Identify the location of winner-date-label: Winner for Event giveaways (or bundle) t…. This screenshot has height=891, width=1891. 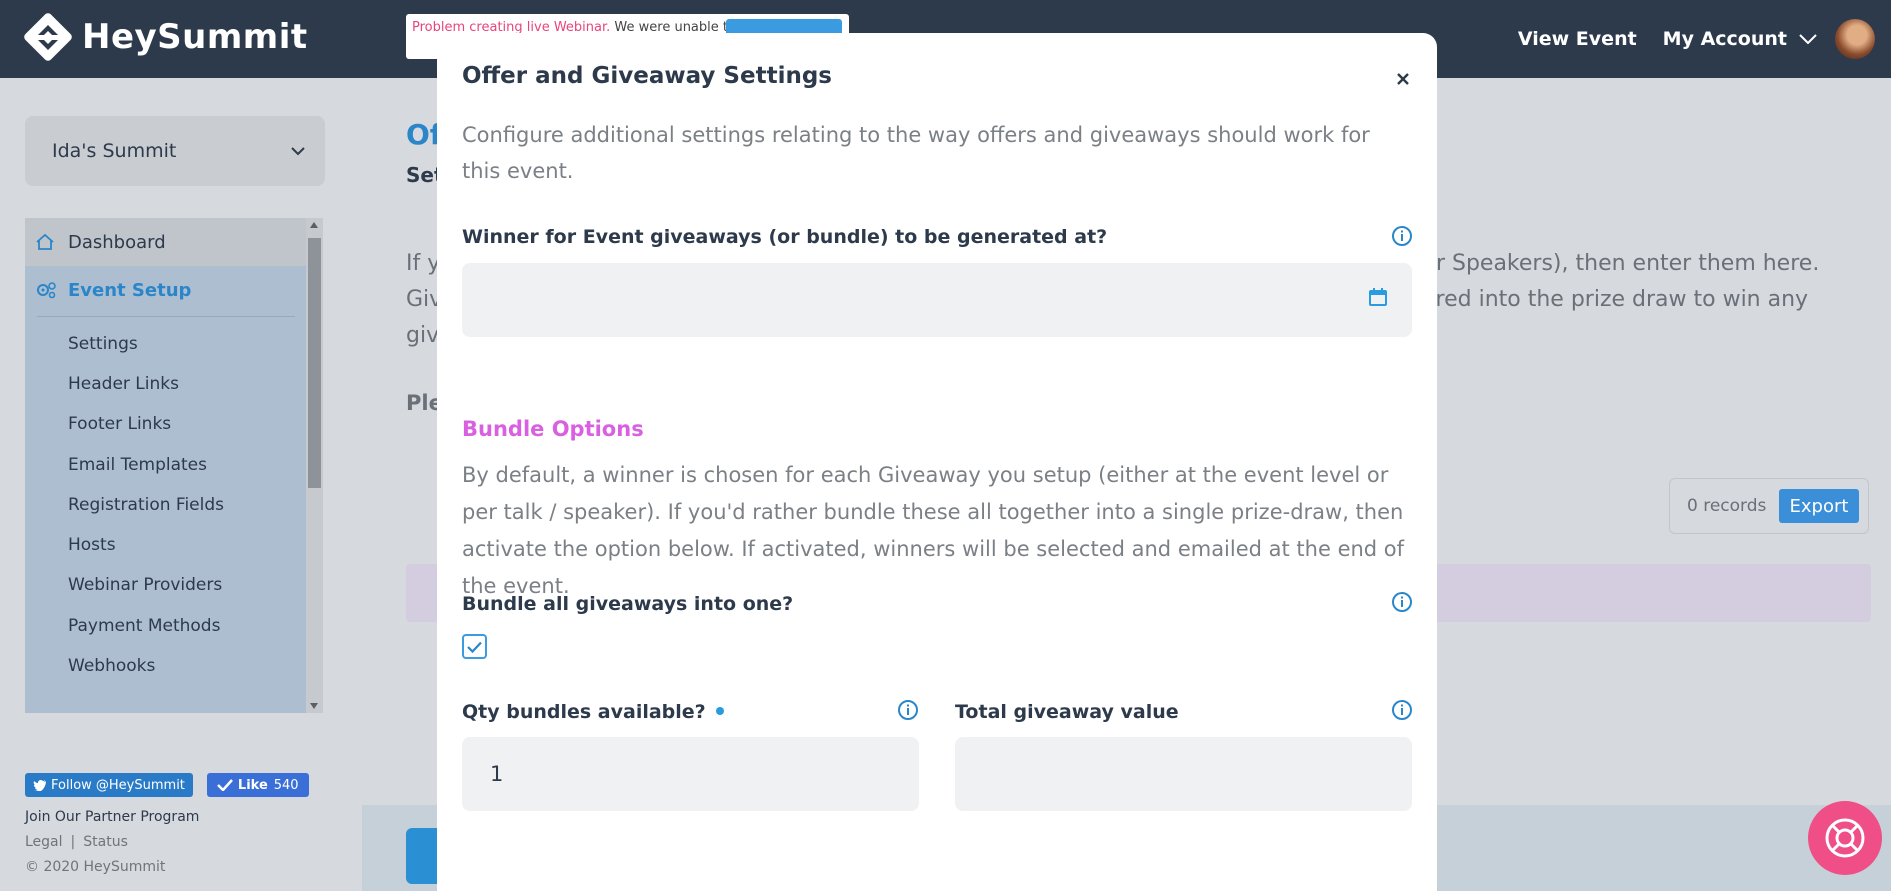
(785, 237).